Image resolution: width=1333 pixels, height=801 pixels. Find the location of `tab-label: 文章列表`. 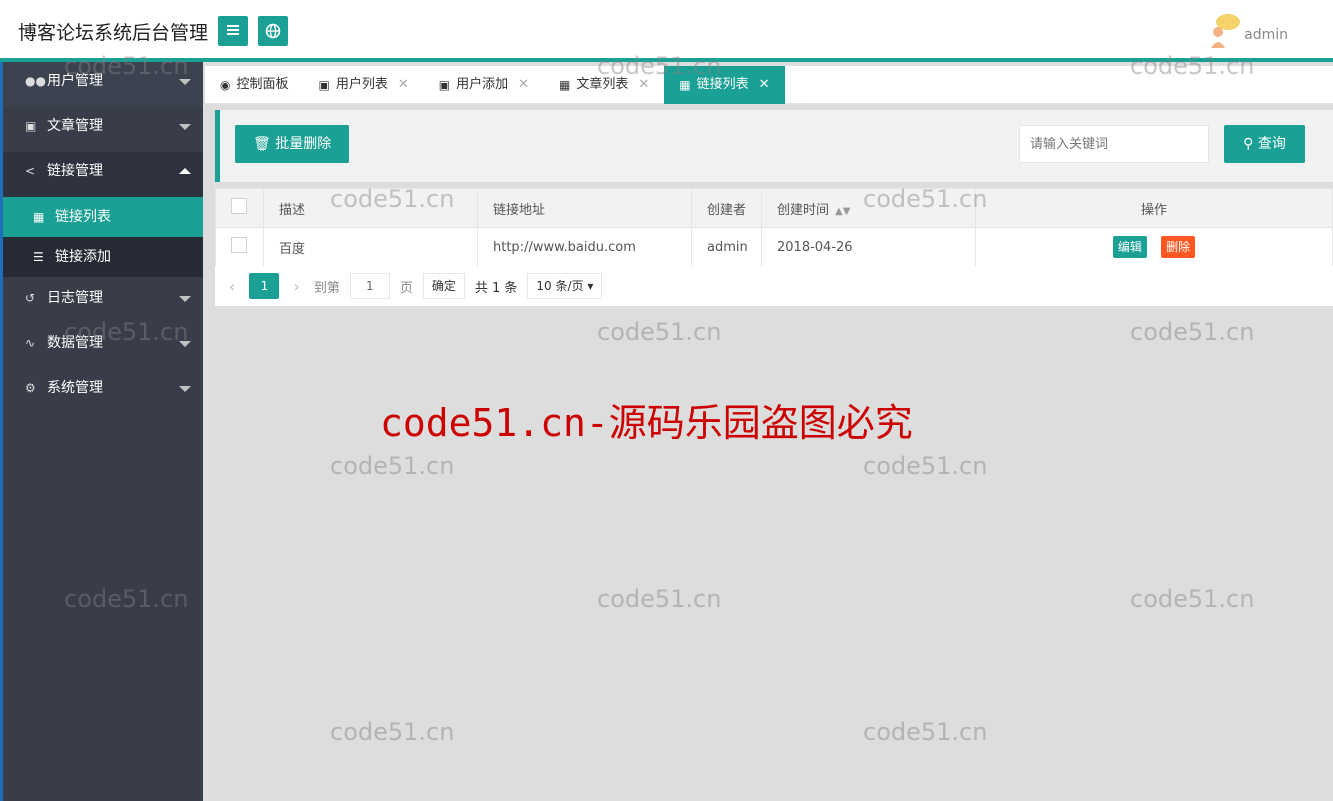

tab-label: 文章列表 is located at coordinates (602, 84).